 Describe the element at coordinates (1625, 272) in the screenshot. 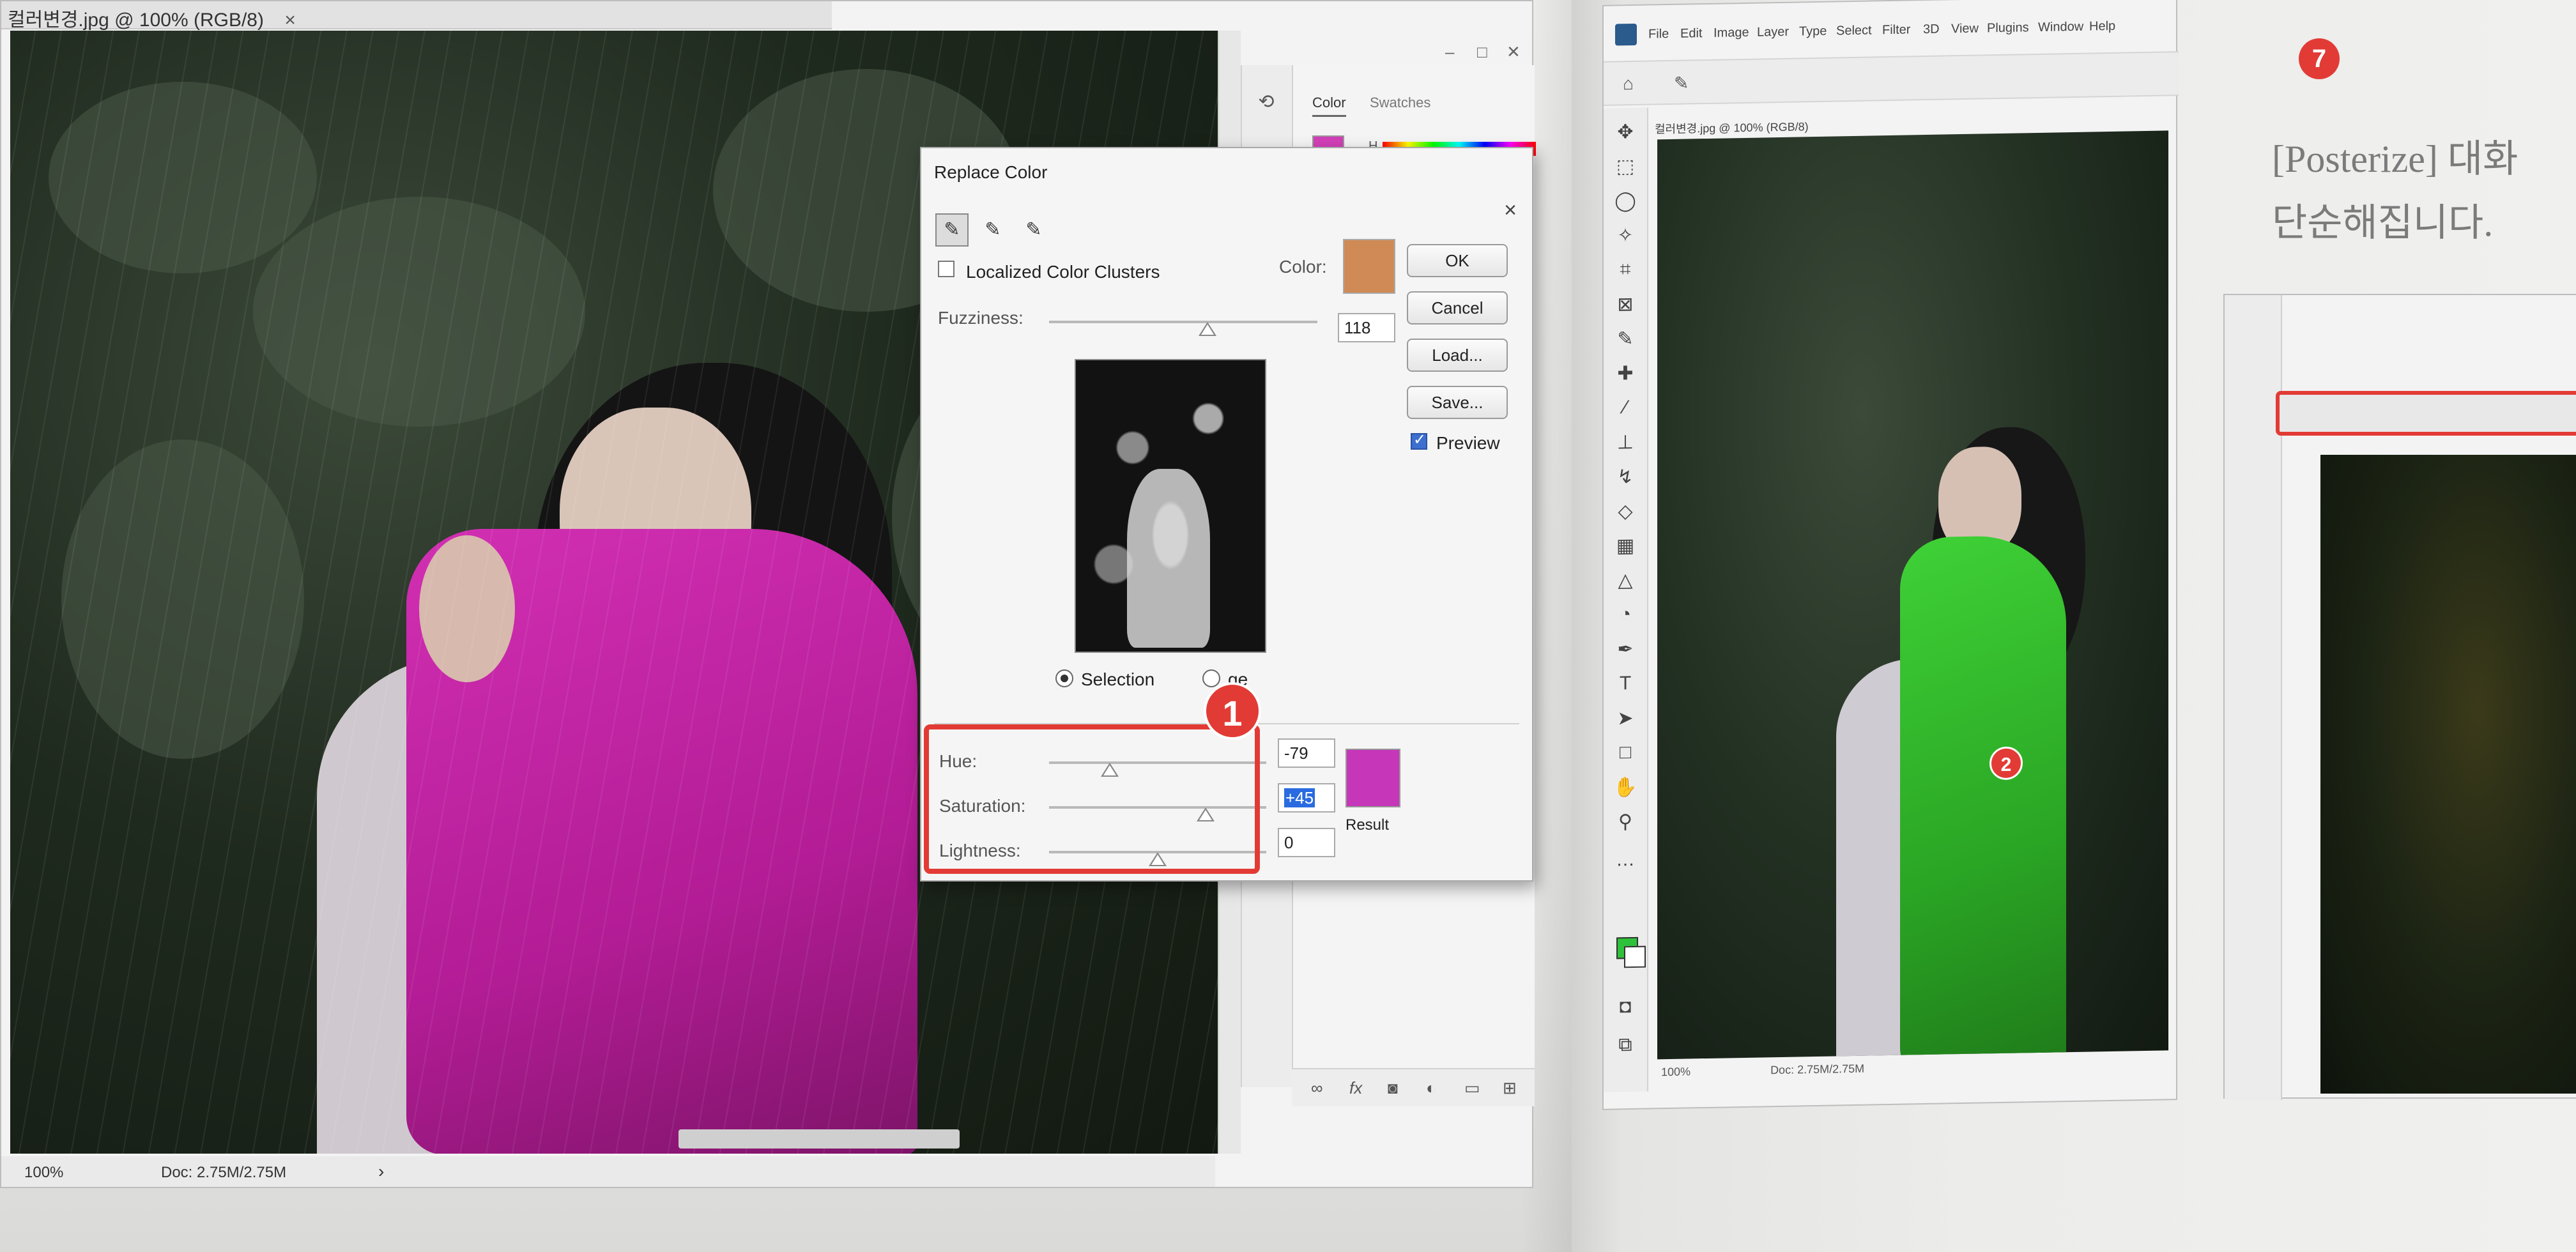

I see `crop-tool-icon: ⌗` at that location.